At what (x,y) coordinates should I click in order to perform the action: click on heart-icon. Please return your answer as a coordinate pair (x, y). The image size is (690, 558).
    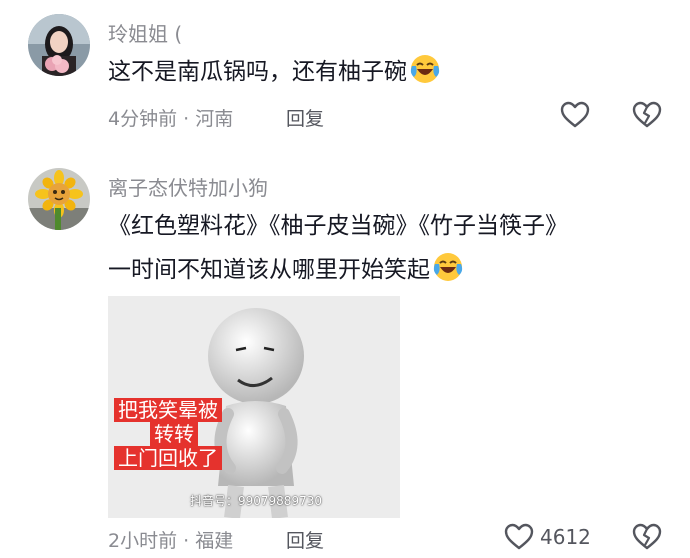
    Looking at the image, I should click on (519, 537).